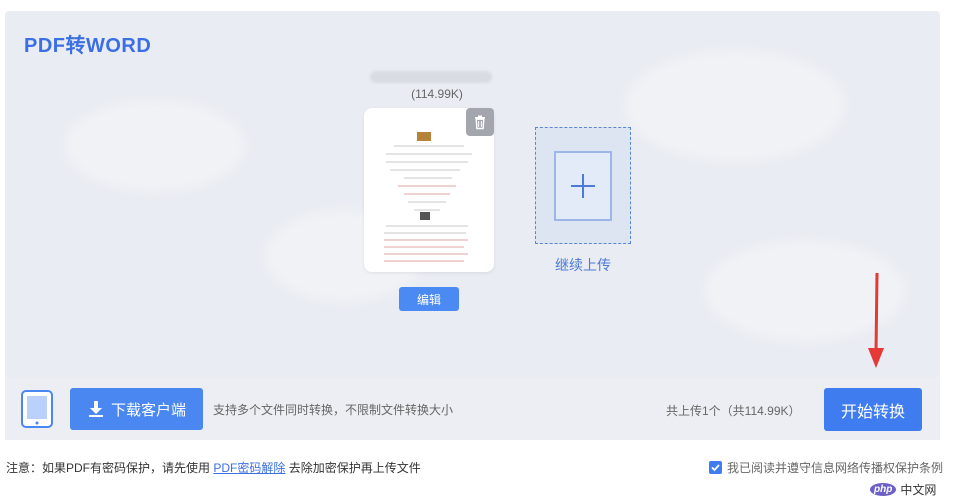  Describe the element at coordinates (437, 94) in the screenshot. I see `file-size: (114.99K)` at that location.